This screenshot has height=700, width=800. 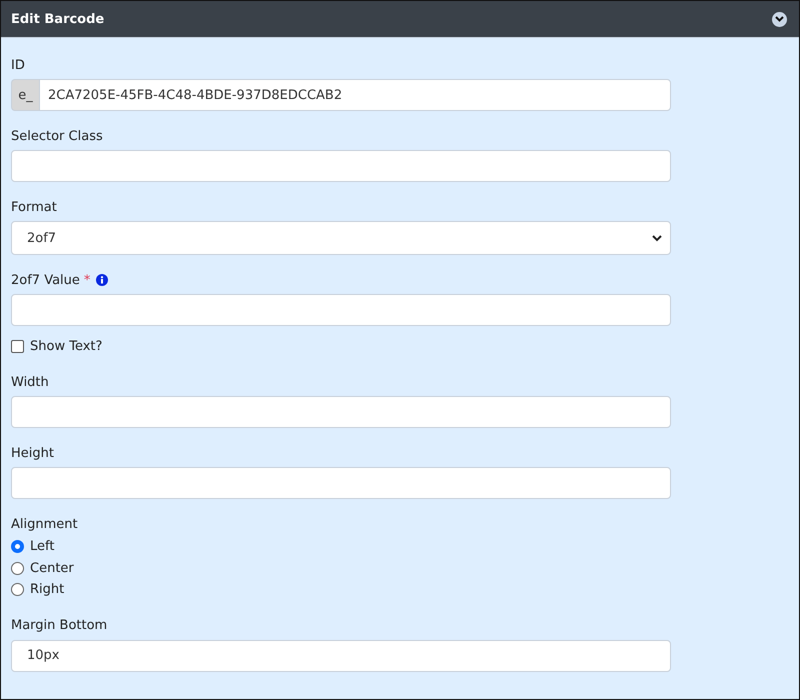 I want to click on field-label: Height, so click(x=32, y=453).